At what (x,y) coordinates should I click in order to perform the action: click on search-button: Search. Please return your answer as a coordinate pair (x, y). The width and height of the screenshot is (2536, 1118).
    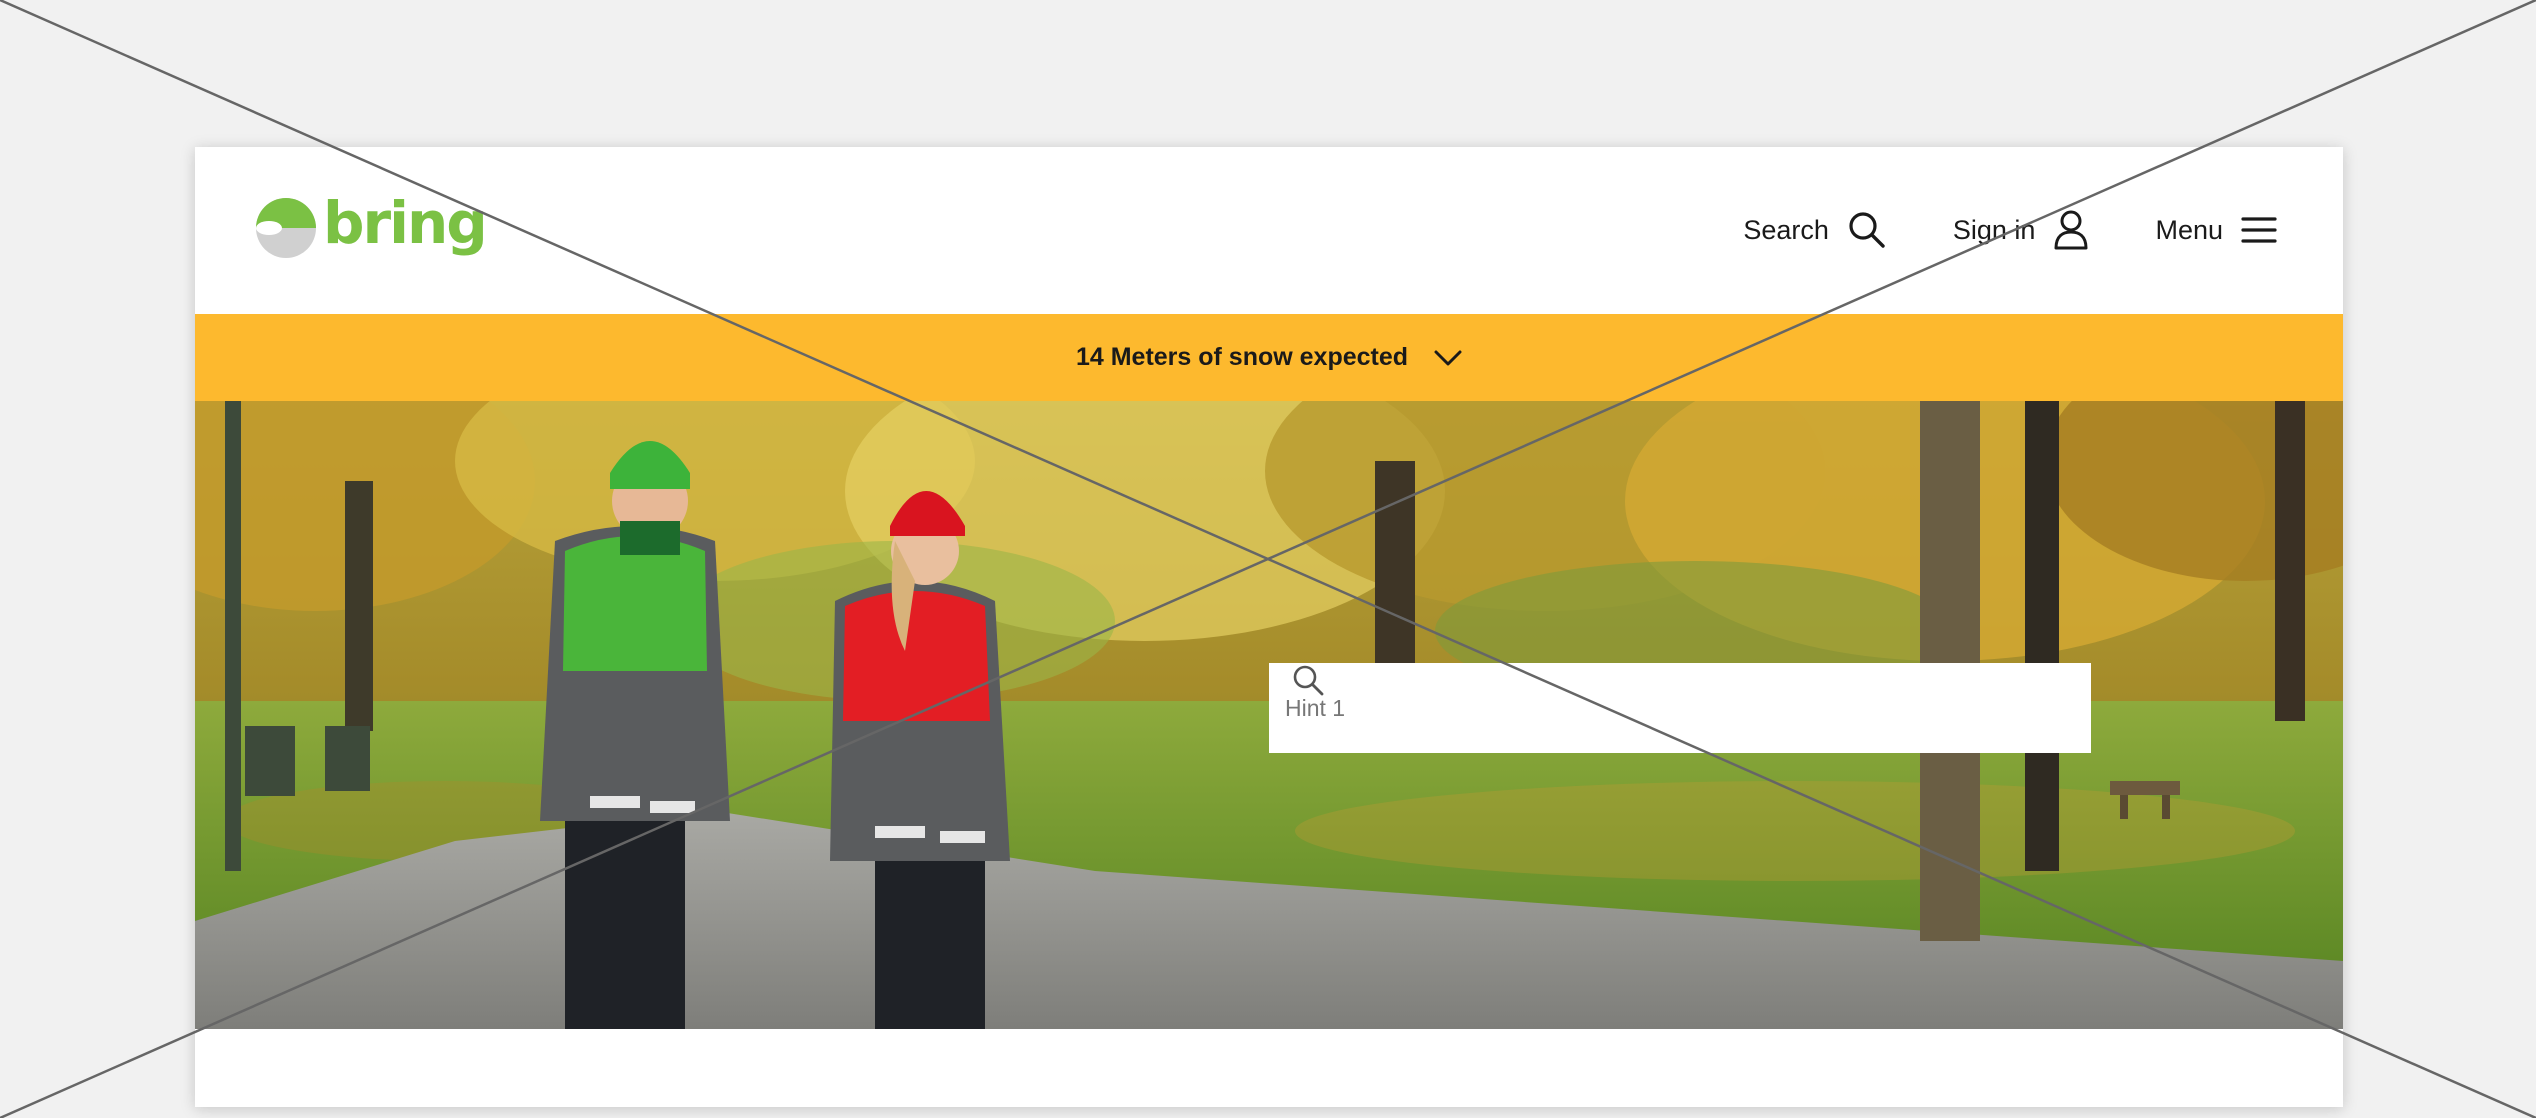
    Looking at the image, I should click on (1815, 230).